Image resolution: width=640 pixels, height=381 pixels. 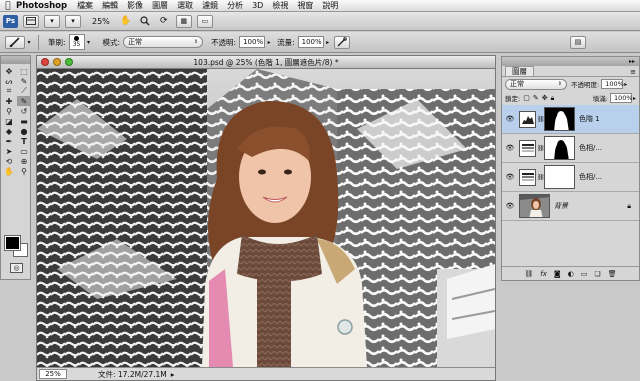 What do you see at coordinates (543, 274) in the screenshot?
I see `layer-style-icon: fx` at bounding box center [543, 274].